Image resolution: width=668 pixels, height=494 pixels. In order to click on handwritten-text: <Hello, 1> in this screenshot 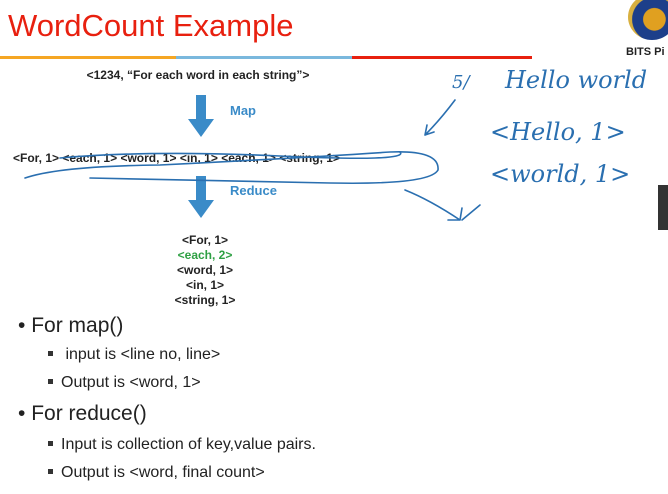, I will do `click(558, 132)`.